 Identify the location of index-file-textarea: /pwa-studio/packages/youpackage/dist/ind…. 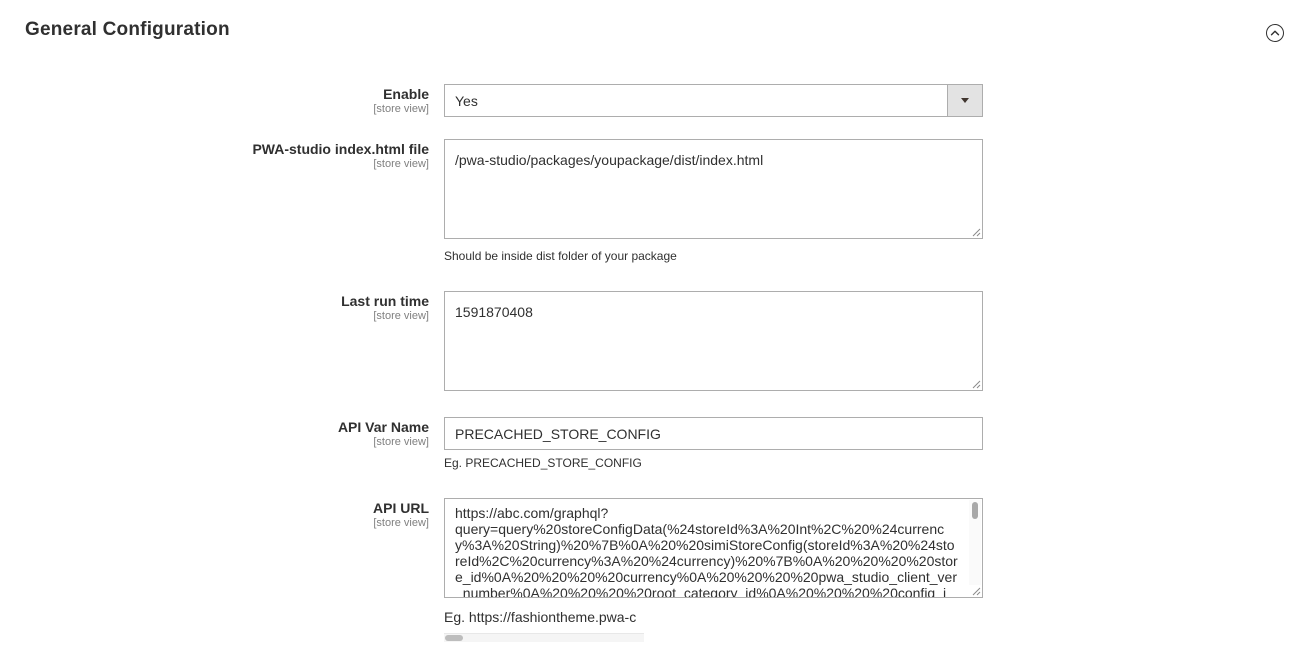
(713, 189).